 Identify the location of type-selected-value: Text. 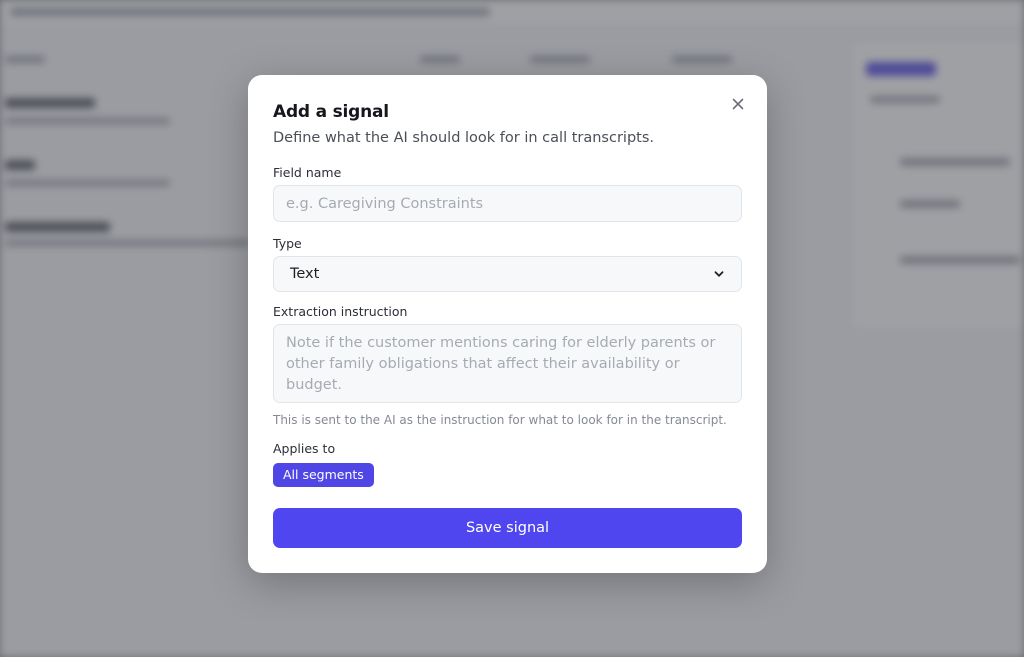
(305, 274).